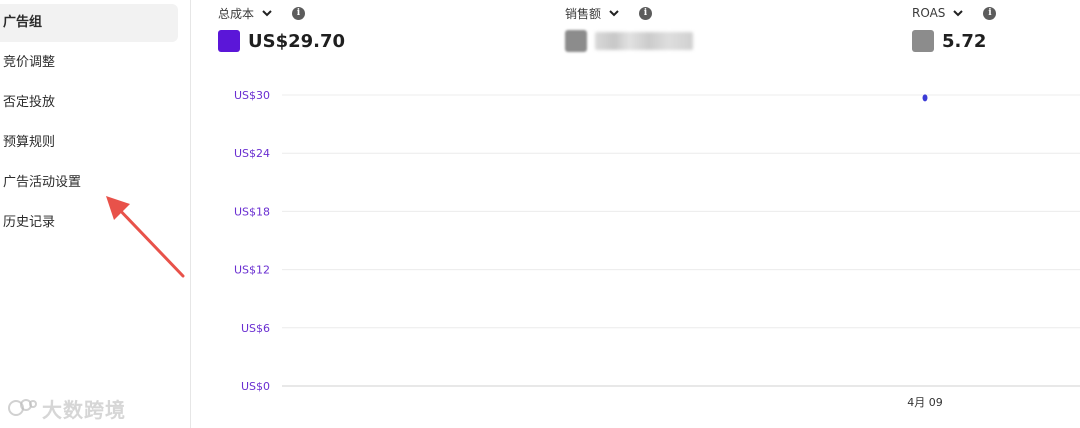 This screenshot has height=428, width=1080. Describe the element at coordinates (925, 402) in the screenshot. I see `x-tick-label: 4月 09` at that location.